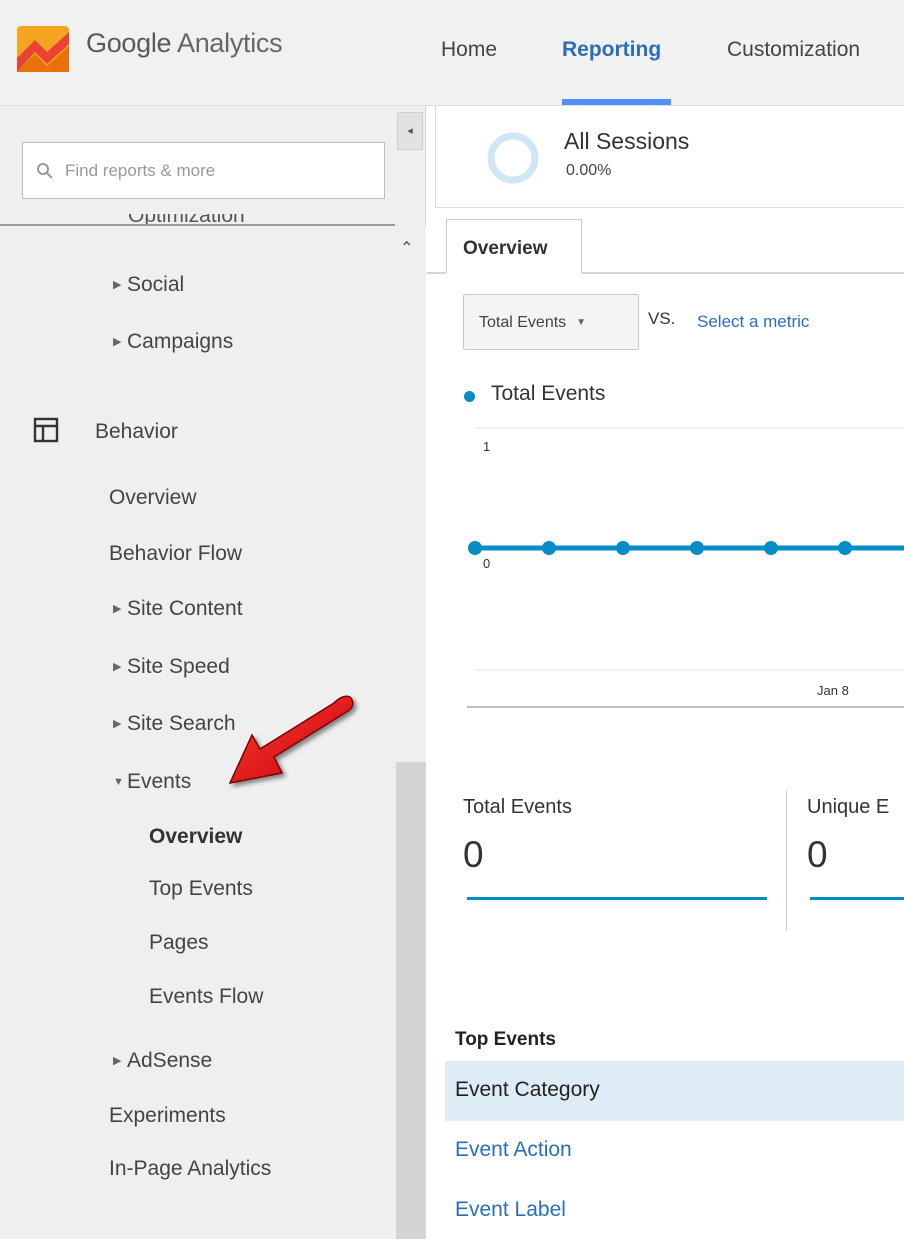 The width and height of the screenshot is (904, 1241). Describe the element at coordinates (136, 432) in the screenshot. I see `sidebar-section-behavior: Behavior` at that location.